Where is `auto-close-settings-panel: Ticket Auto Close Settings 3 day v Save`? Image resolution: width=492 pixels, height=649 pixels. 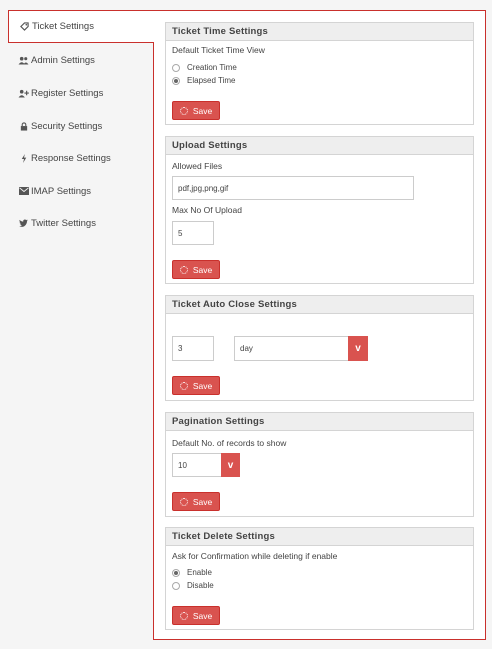 auto-close-settings-panel: Ticket Auto Close Settings 3 day v Save is located at coordinates (319, 348).